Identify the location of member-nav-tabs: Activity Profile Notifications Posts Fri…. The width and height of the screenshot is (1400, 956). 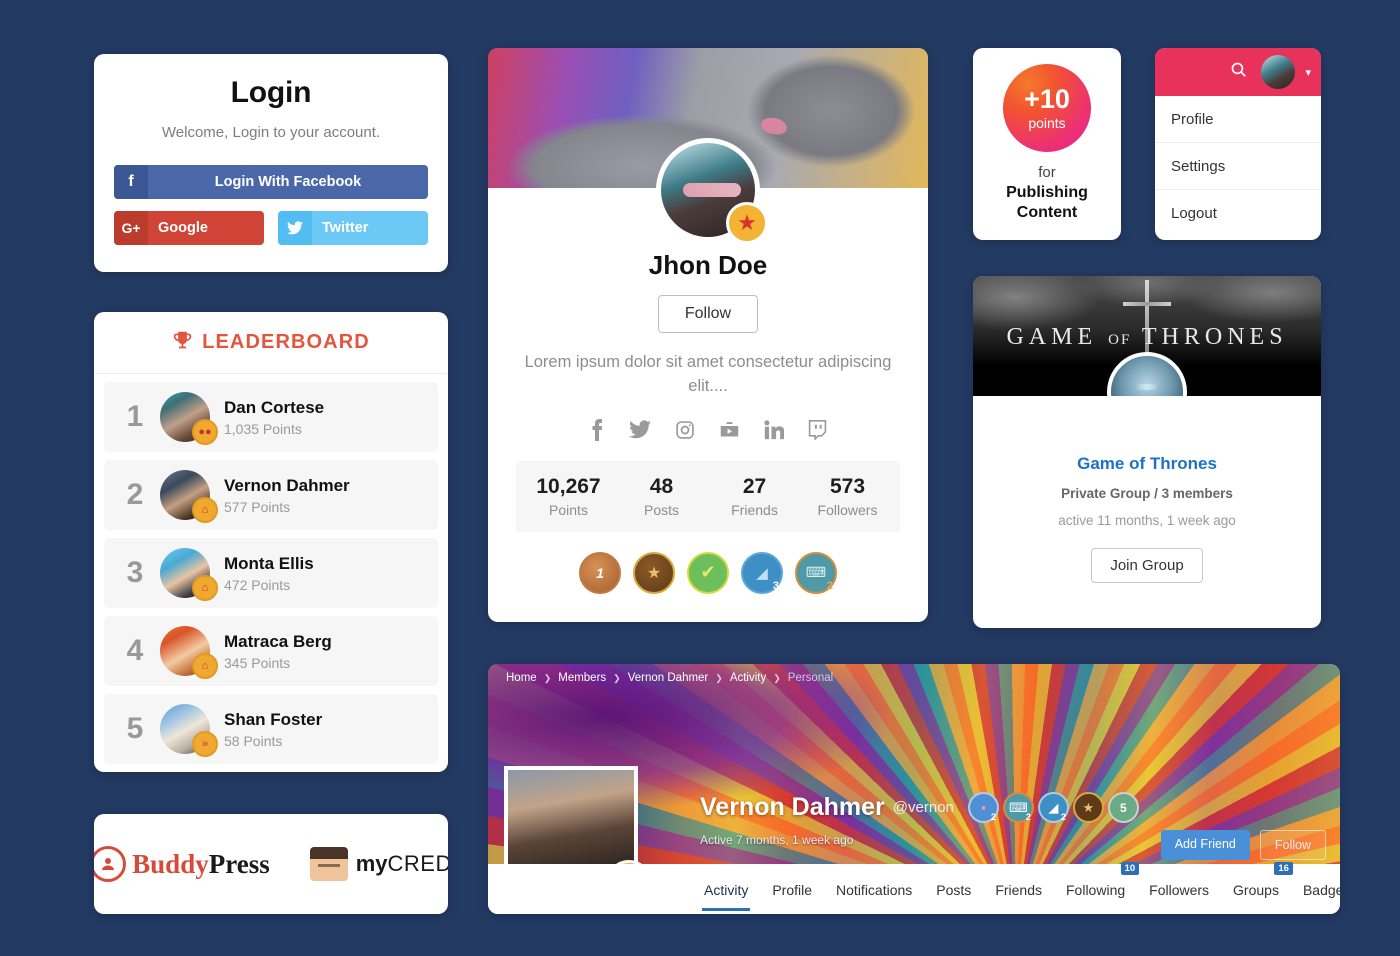
(914, 887).